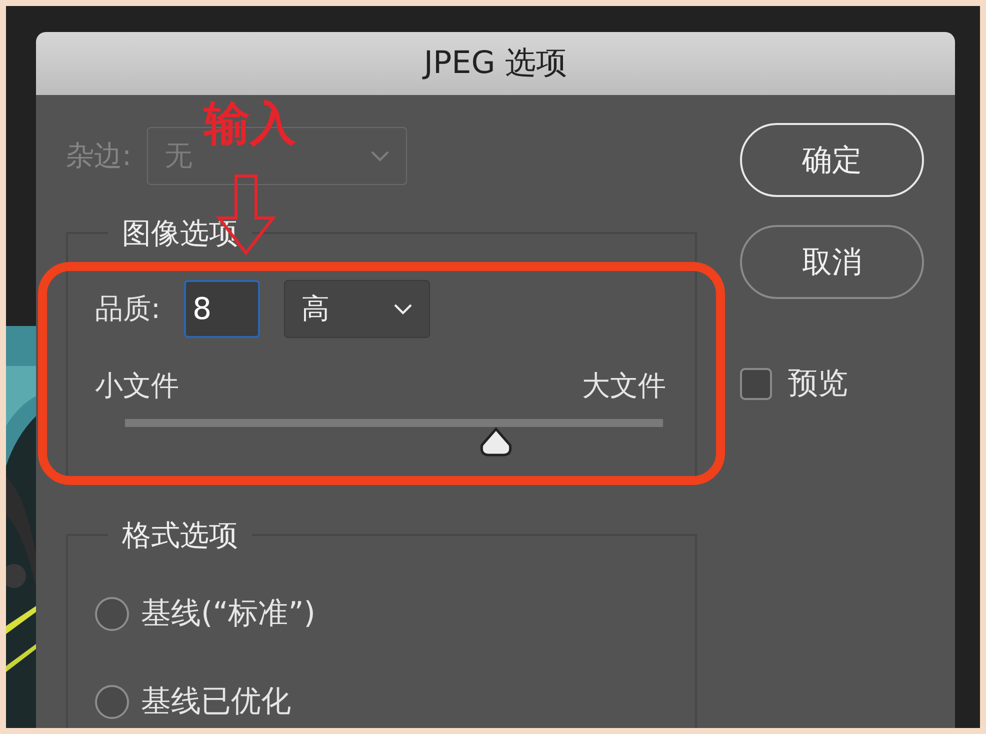 The image size is (986, 734). I want to click on quality-label: 品质:, so click(127, 309).